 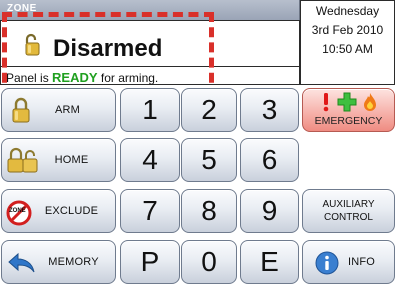 What do you see at coordinates (129, 78) in the screenshot?
I see `status-suffix: for arming.` at bounding box center [129, 78].